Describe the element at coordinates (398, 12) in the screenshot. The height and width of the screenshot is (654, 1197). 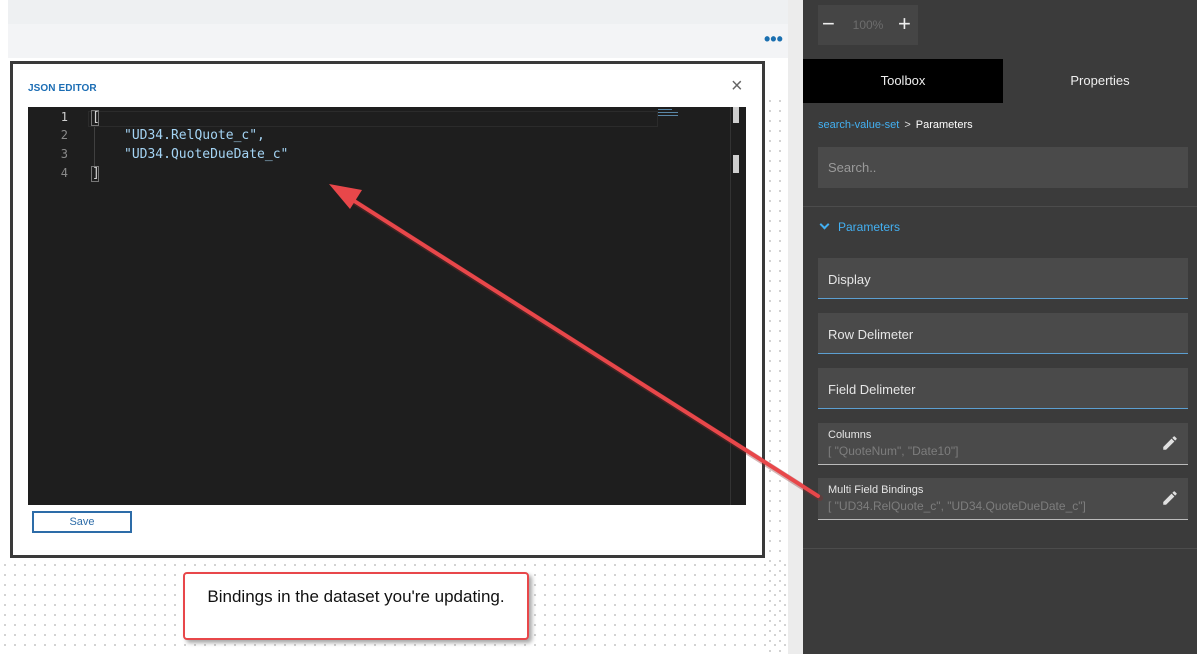
I see `canvas-header-strip` at that location.